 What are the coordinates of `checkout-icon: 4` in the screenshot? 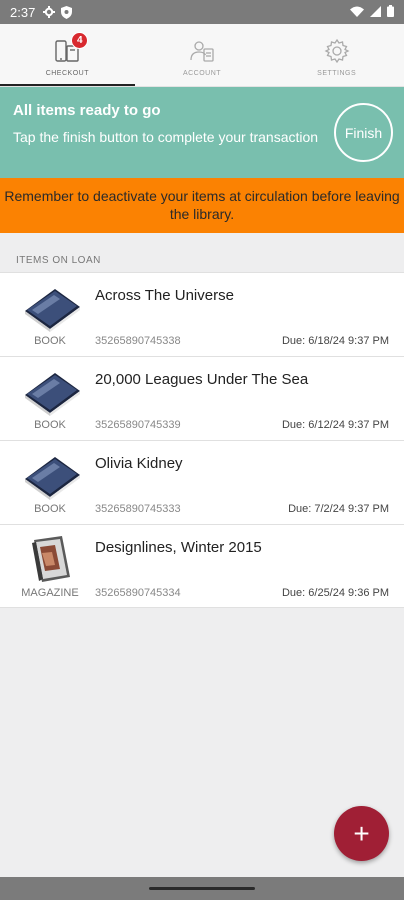 It's located at (70, 49).